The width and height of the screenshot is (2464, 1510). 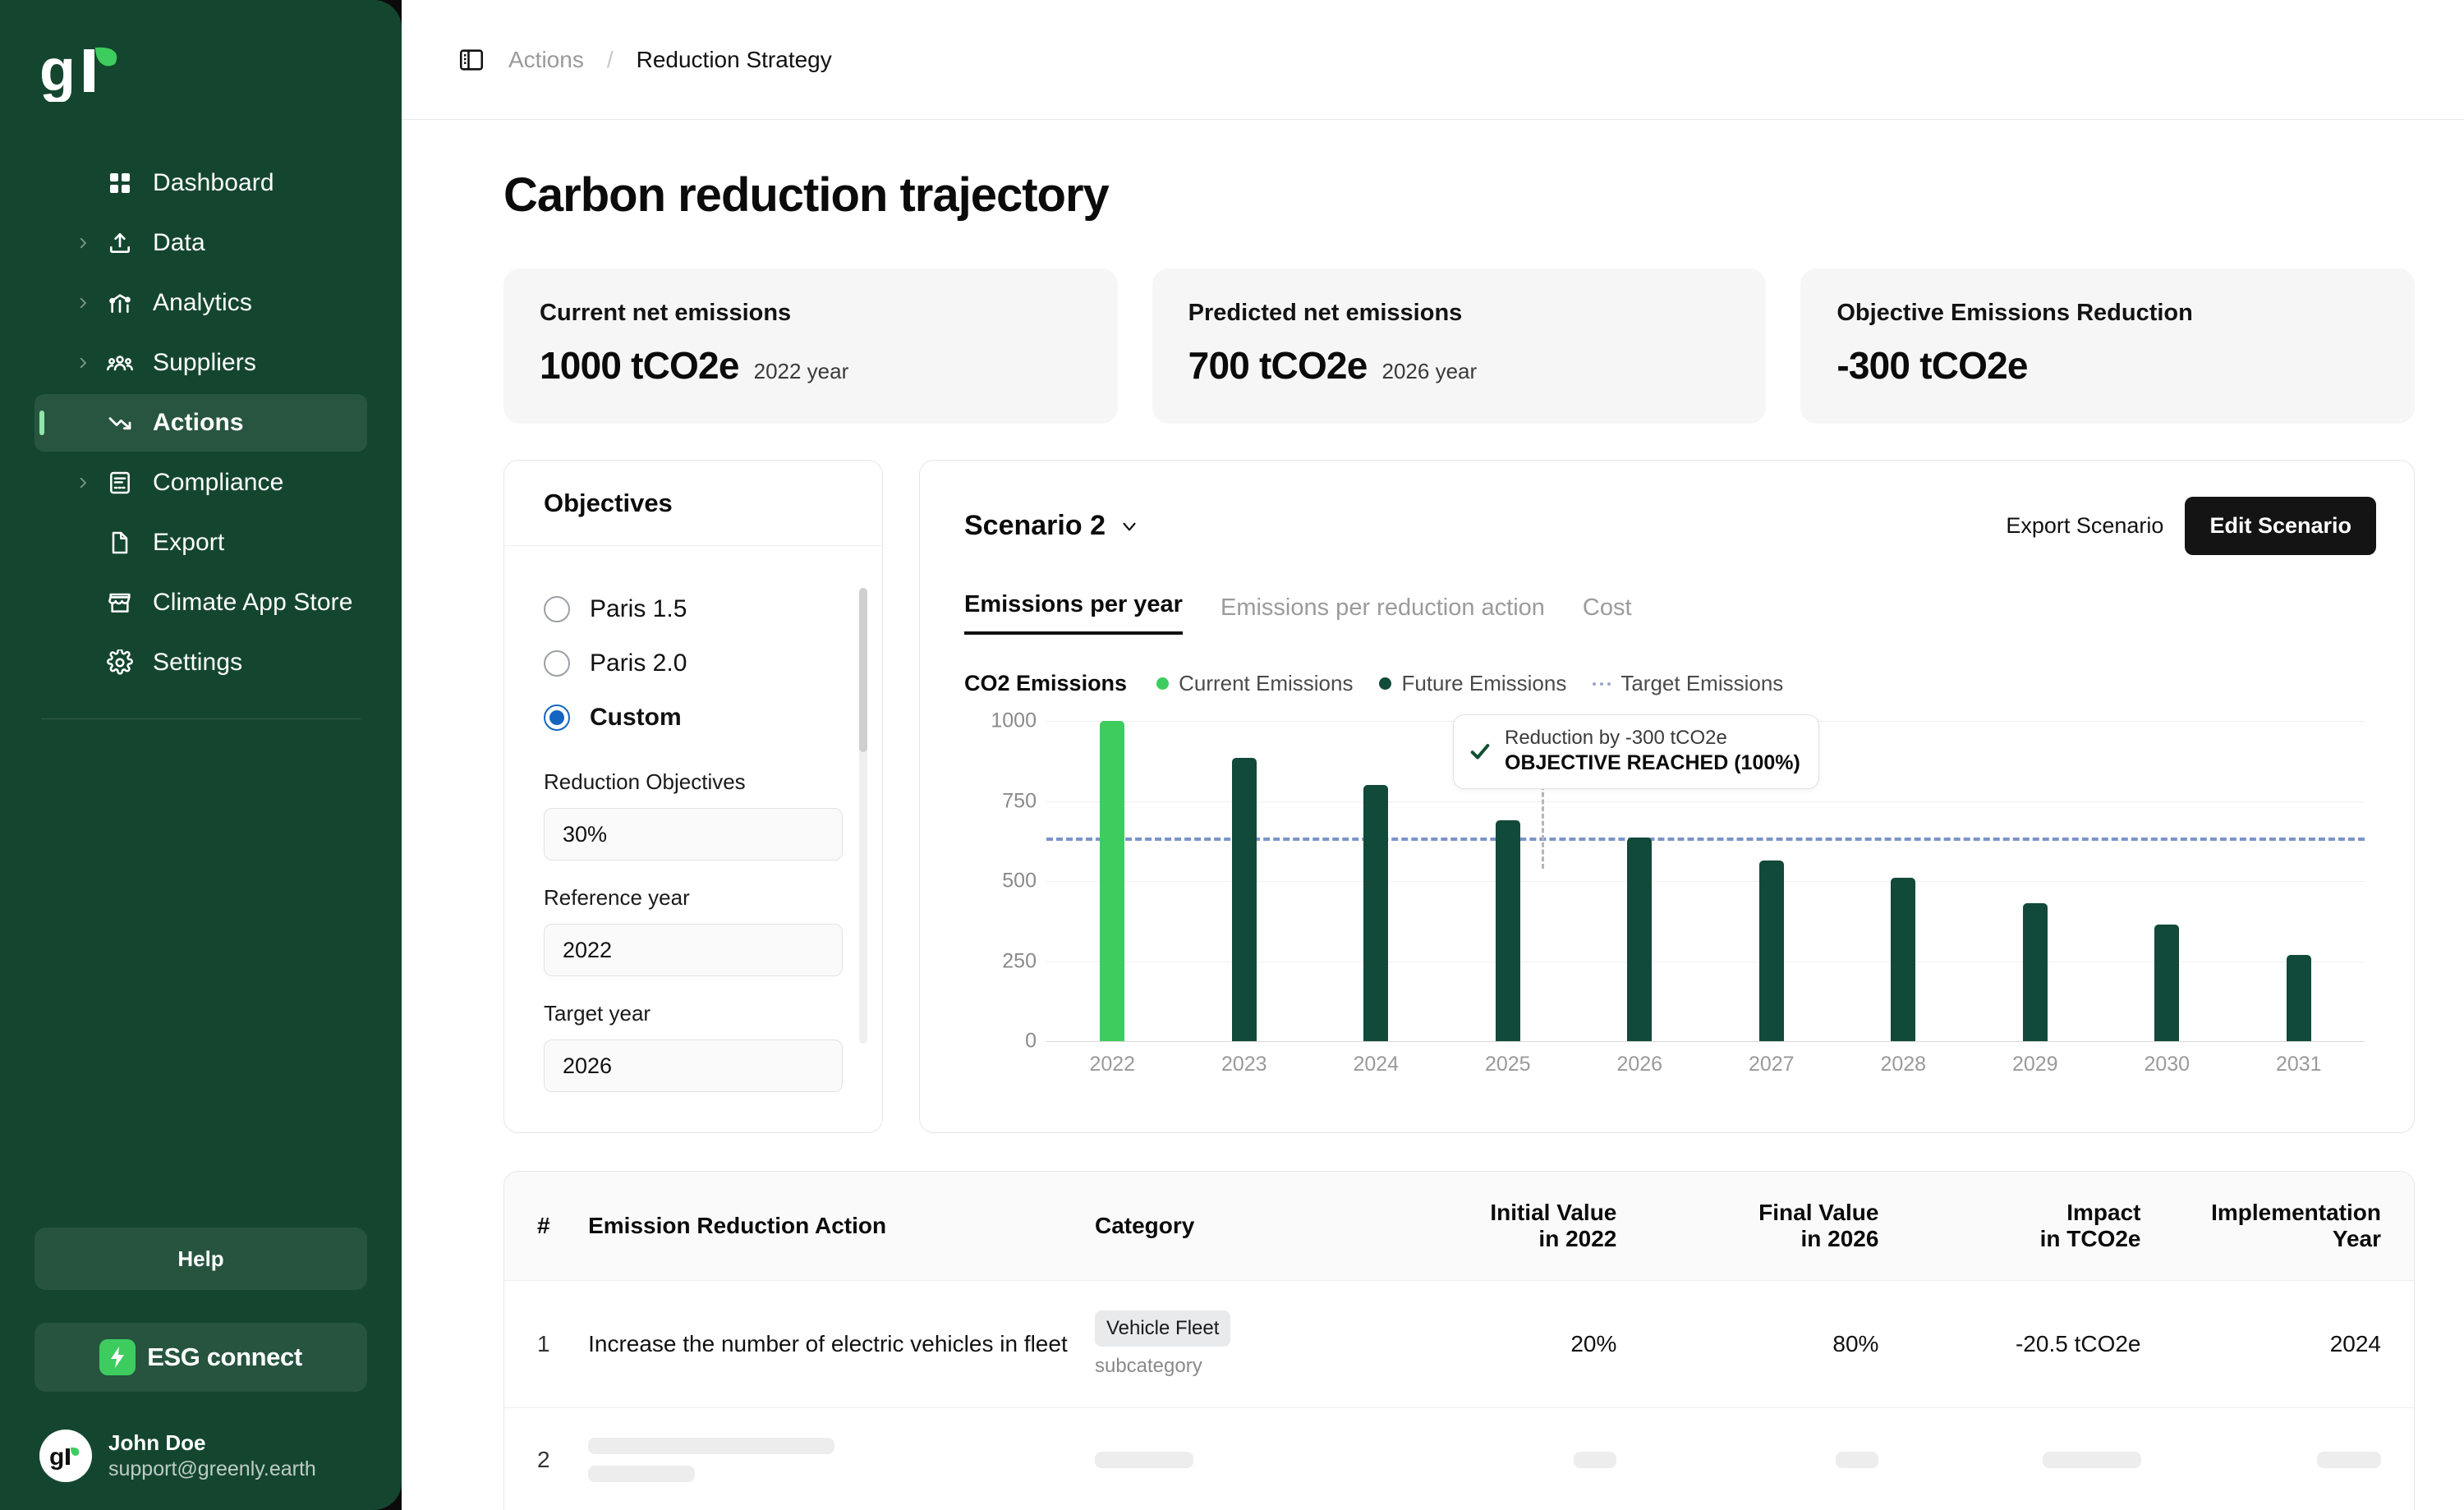 I want to click on cell-category: Vehicle Fleet subcategory, so click(x=1234, y=1344).